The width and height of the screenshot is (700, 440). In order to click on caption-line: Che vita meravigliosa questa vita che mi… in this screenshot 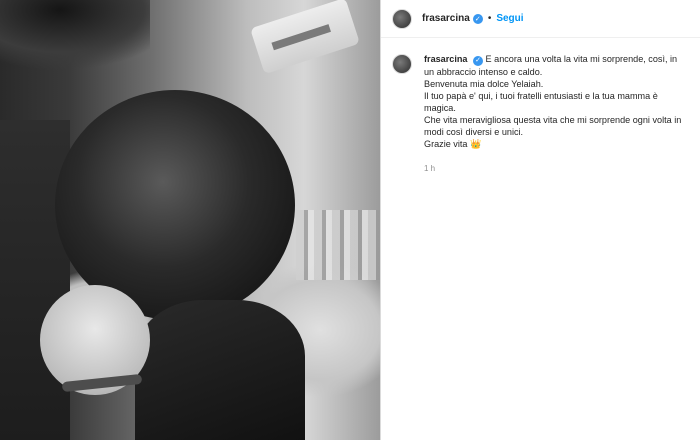, I will do `click(553, 126)`.